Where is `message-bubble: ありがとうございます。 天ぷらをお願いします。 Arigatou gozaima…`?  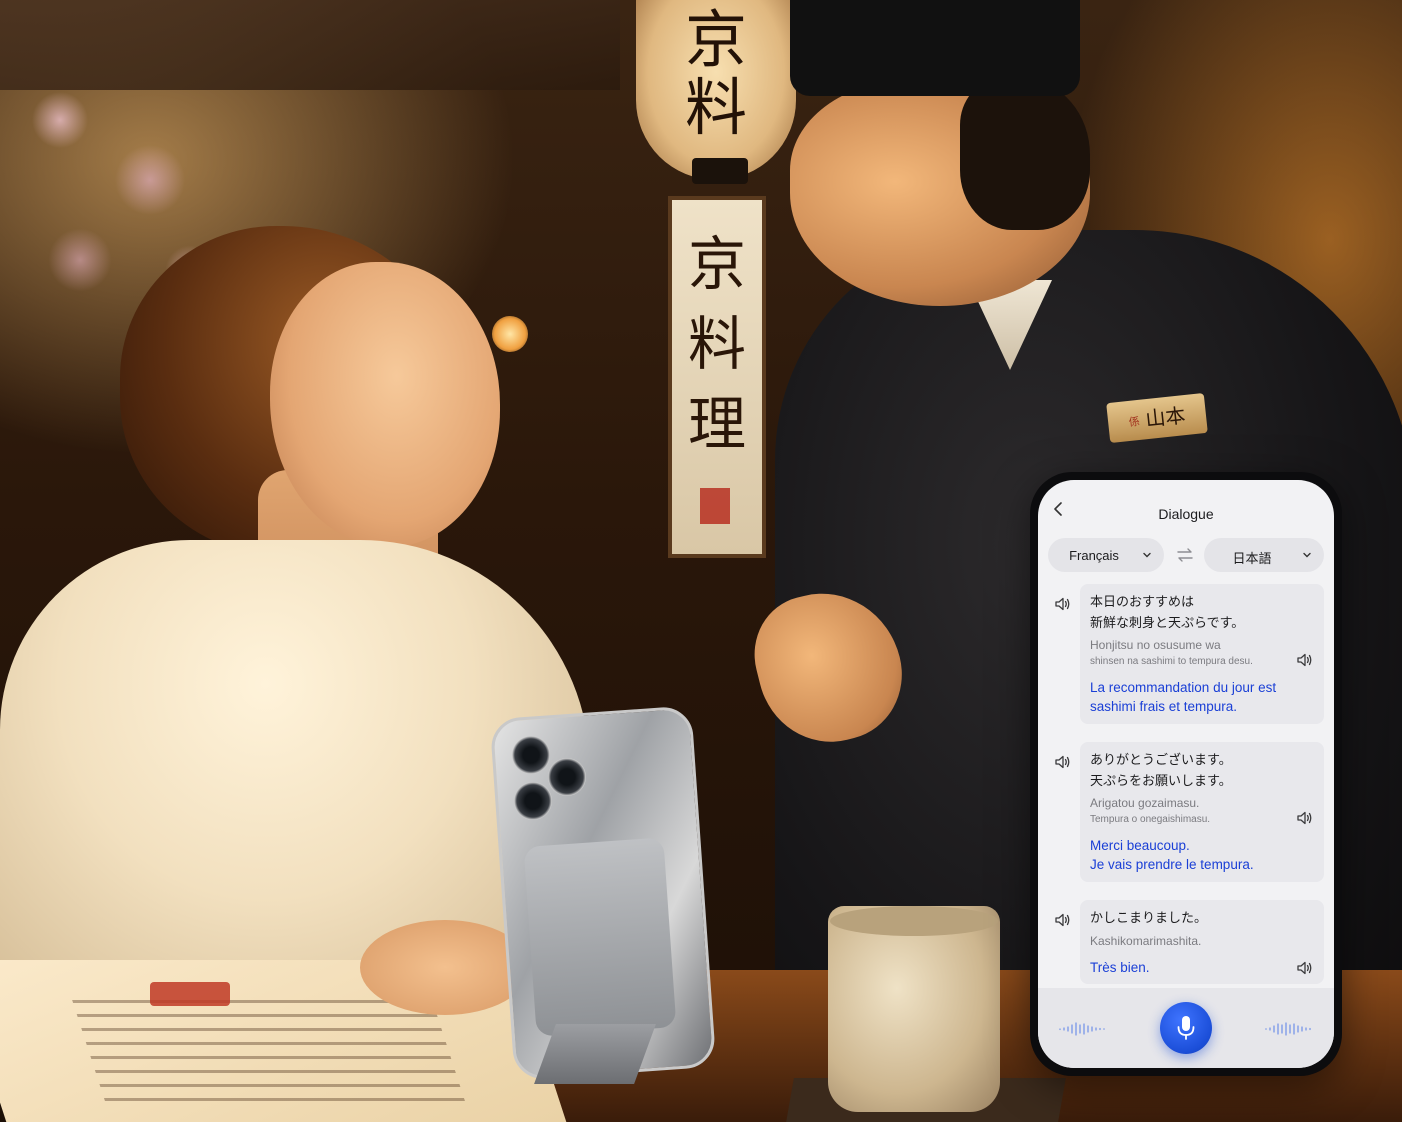
message-bubble: ありがとうございます。 天ぷらをお願いします。 Arigatou gozaima… is located at coordinates (1202, 812).